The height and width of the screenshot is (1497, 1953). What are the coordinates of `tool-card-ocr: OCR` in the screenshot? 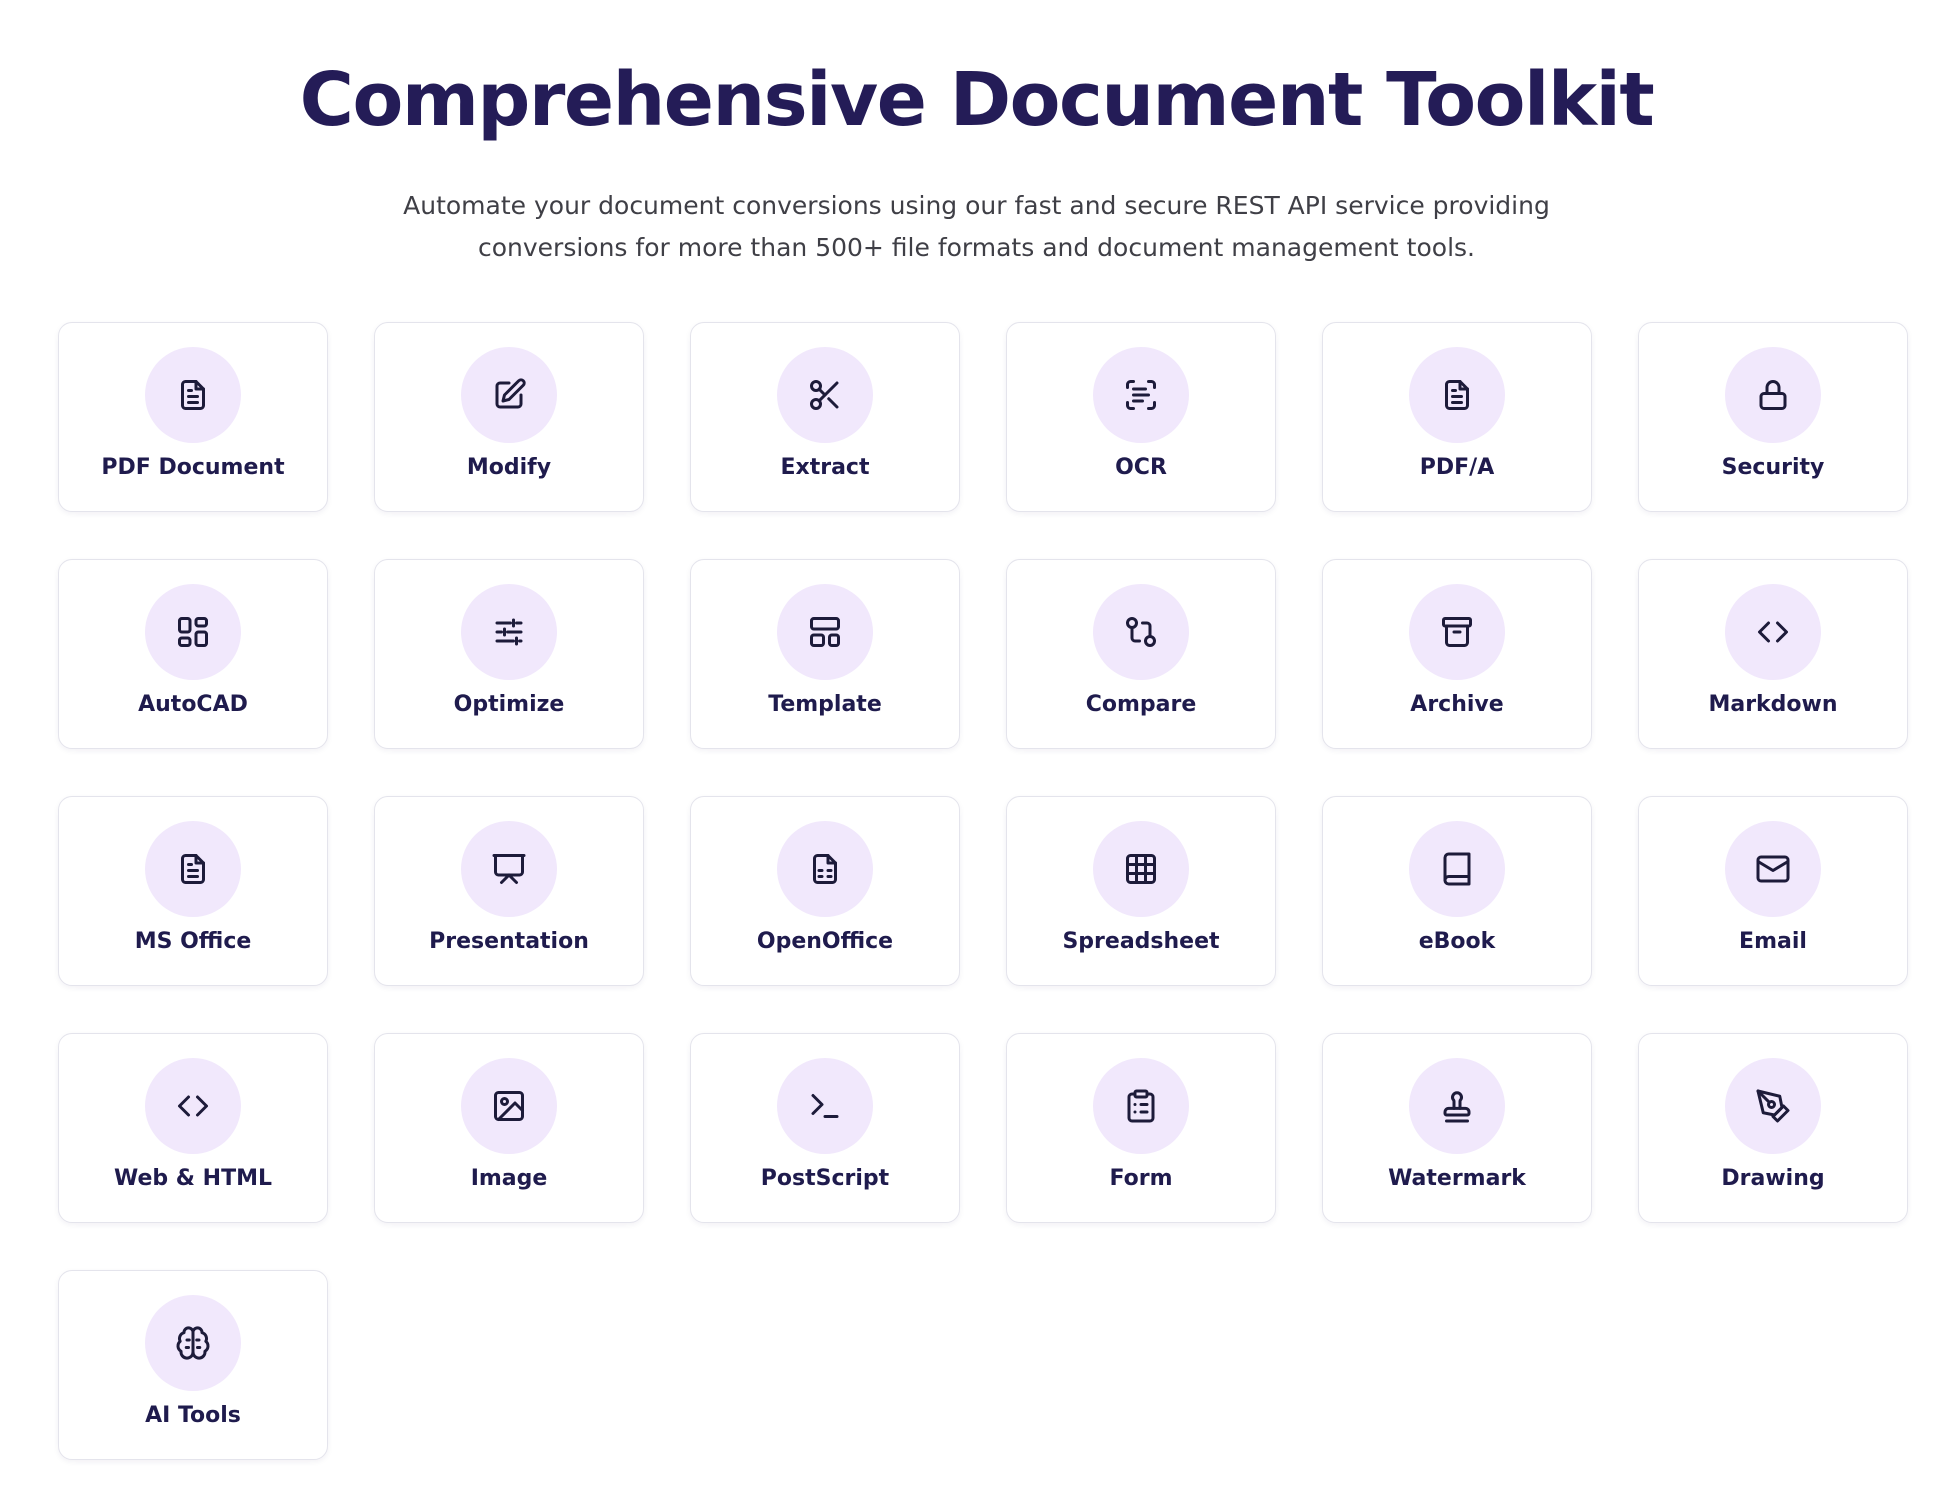 It's located at (1141, 417).